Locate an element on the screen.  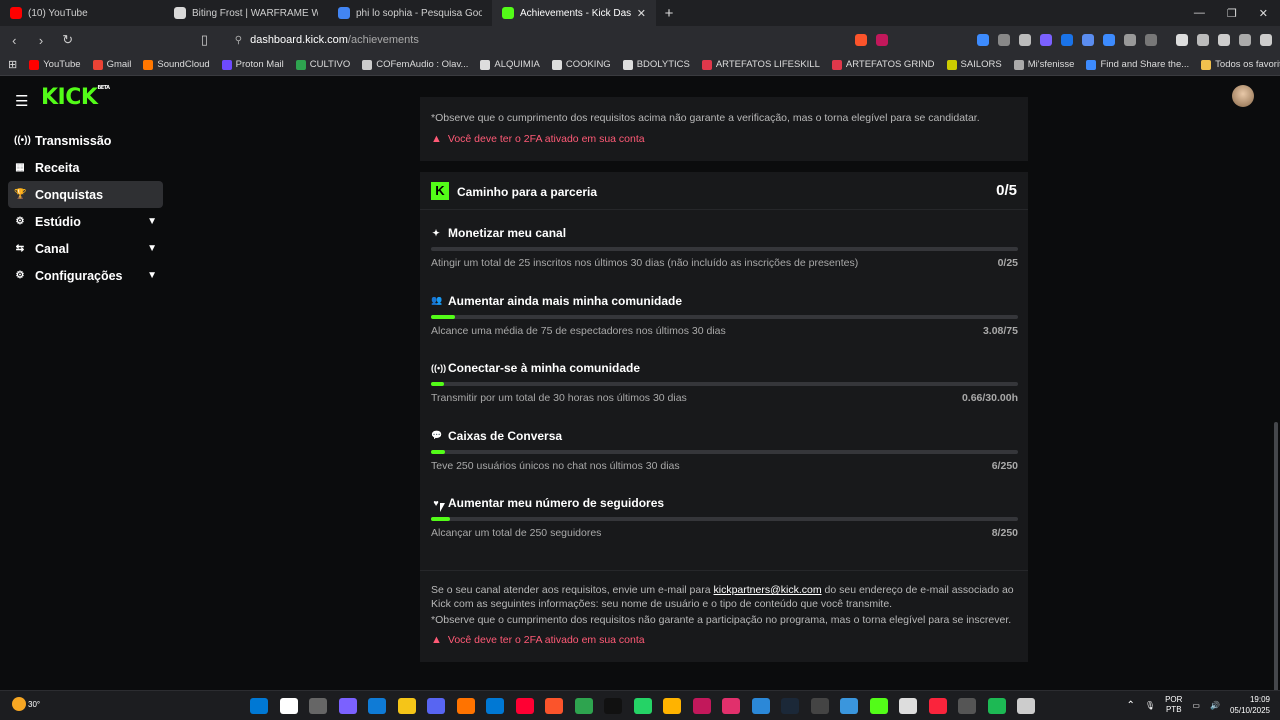
kick-logo: KICKBETA is located at coordinates (75, 97).